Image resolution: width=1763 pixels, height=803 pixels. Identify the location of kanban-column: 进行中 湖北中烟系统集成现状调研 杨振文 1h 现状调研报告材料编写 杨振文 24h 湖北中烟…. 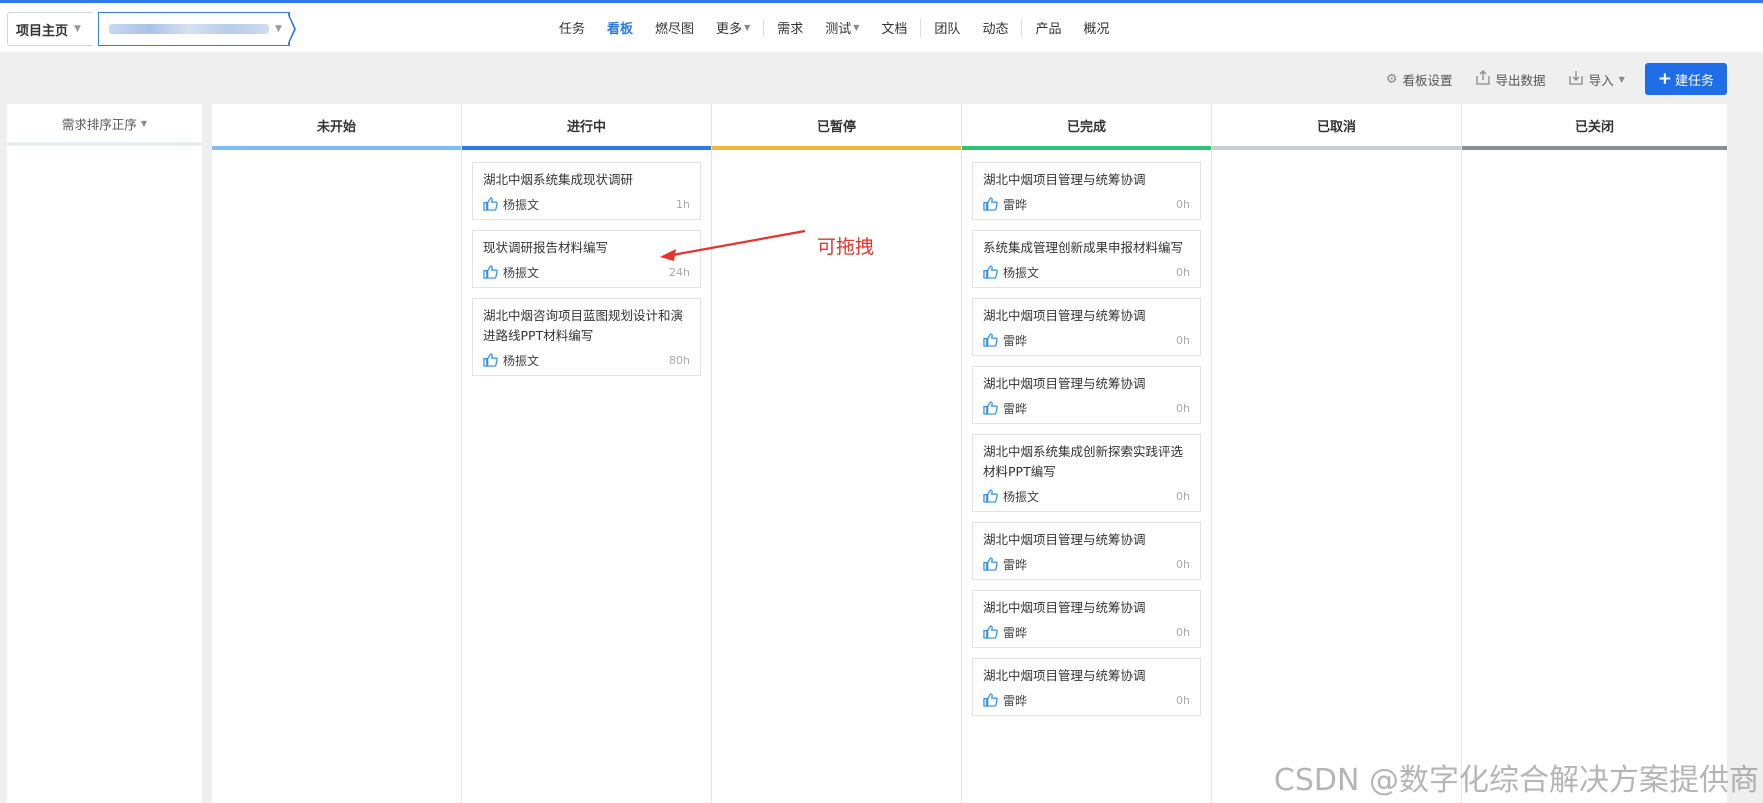
(587, 453).